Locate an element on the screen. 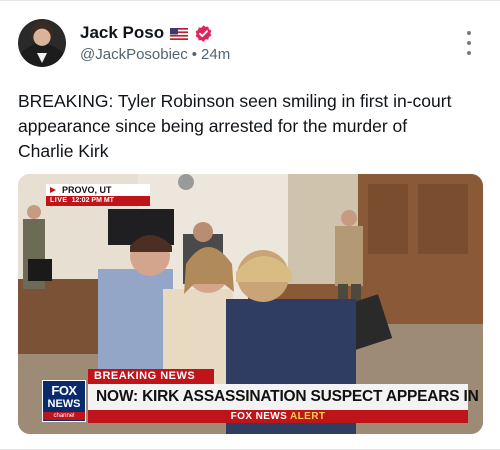 The height and width of the screenshot is (450, 500). alert-word: ALERT is located at coordinates (308, 416).